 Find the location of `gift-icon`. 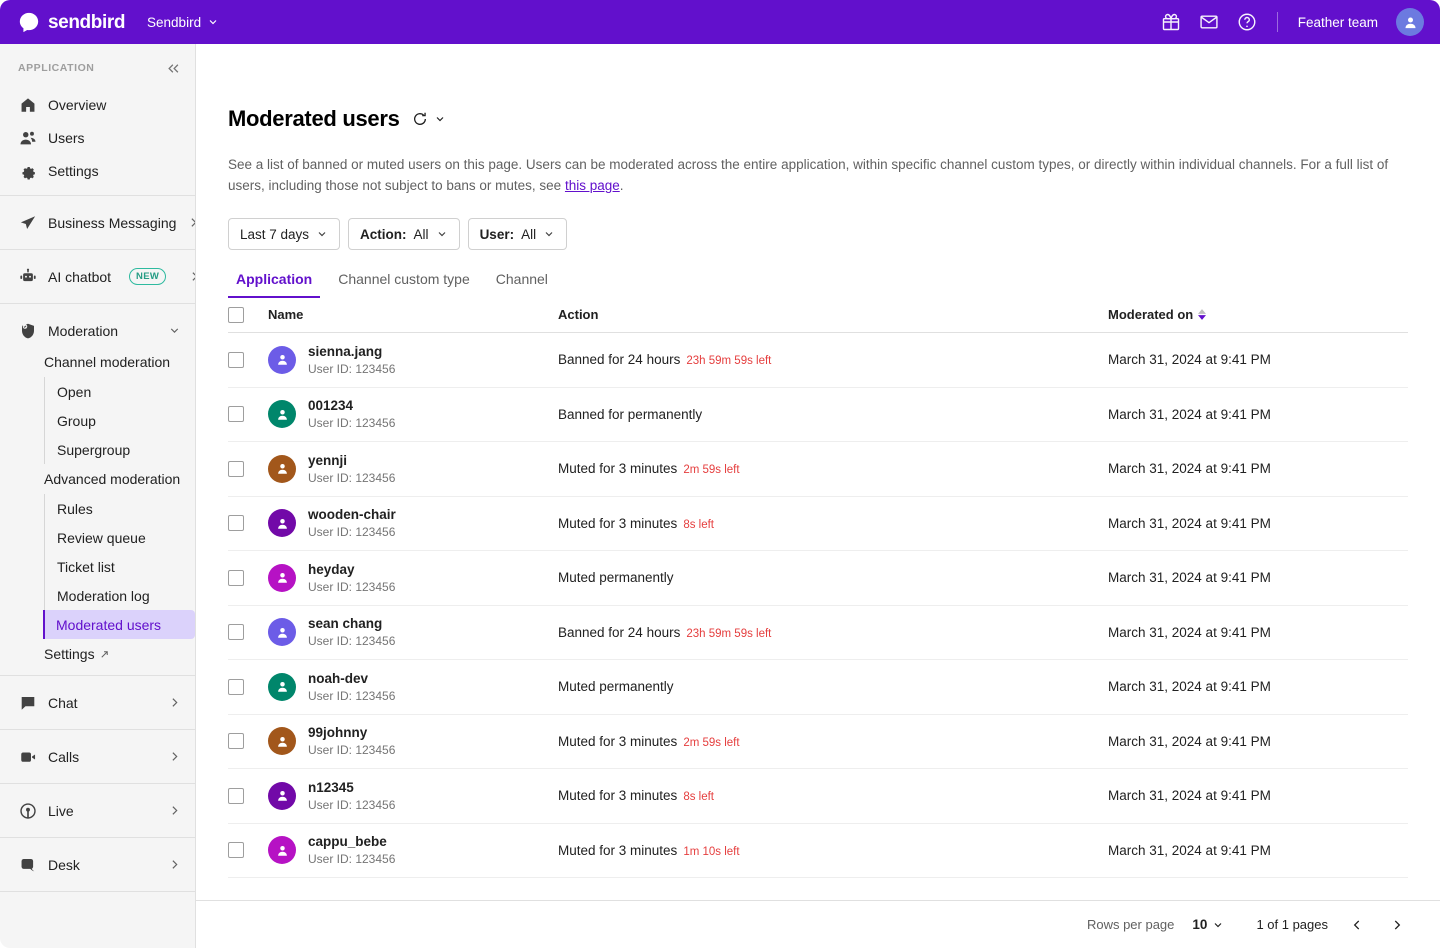

gift-icon is located at coordinates (1171, 22).